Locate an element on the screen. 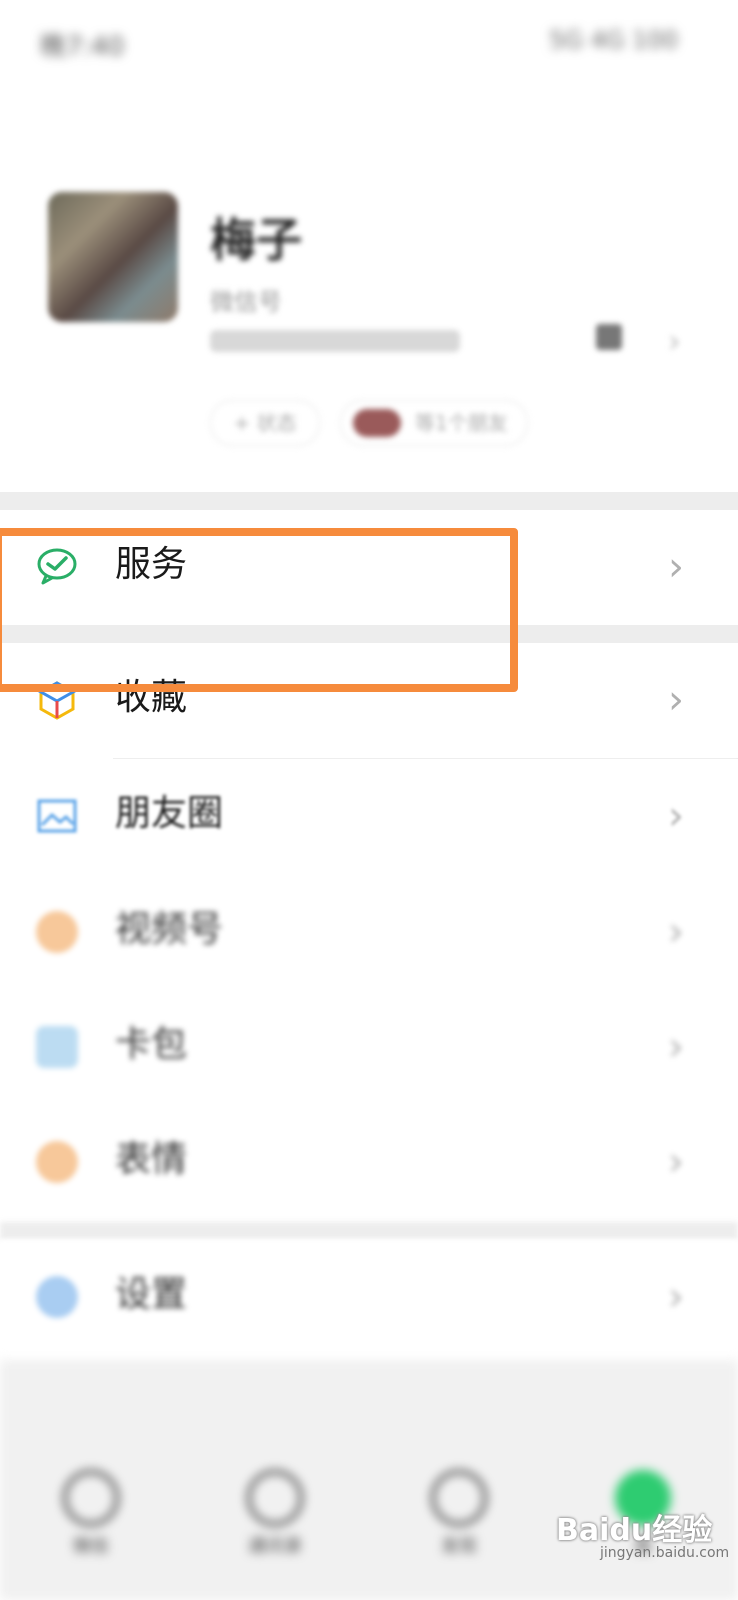 The height and width of the screenshot is (1600, 738). gear-icon is located at coordinates (57, 1297).